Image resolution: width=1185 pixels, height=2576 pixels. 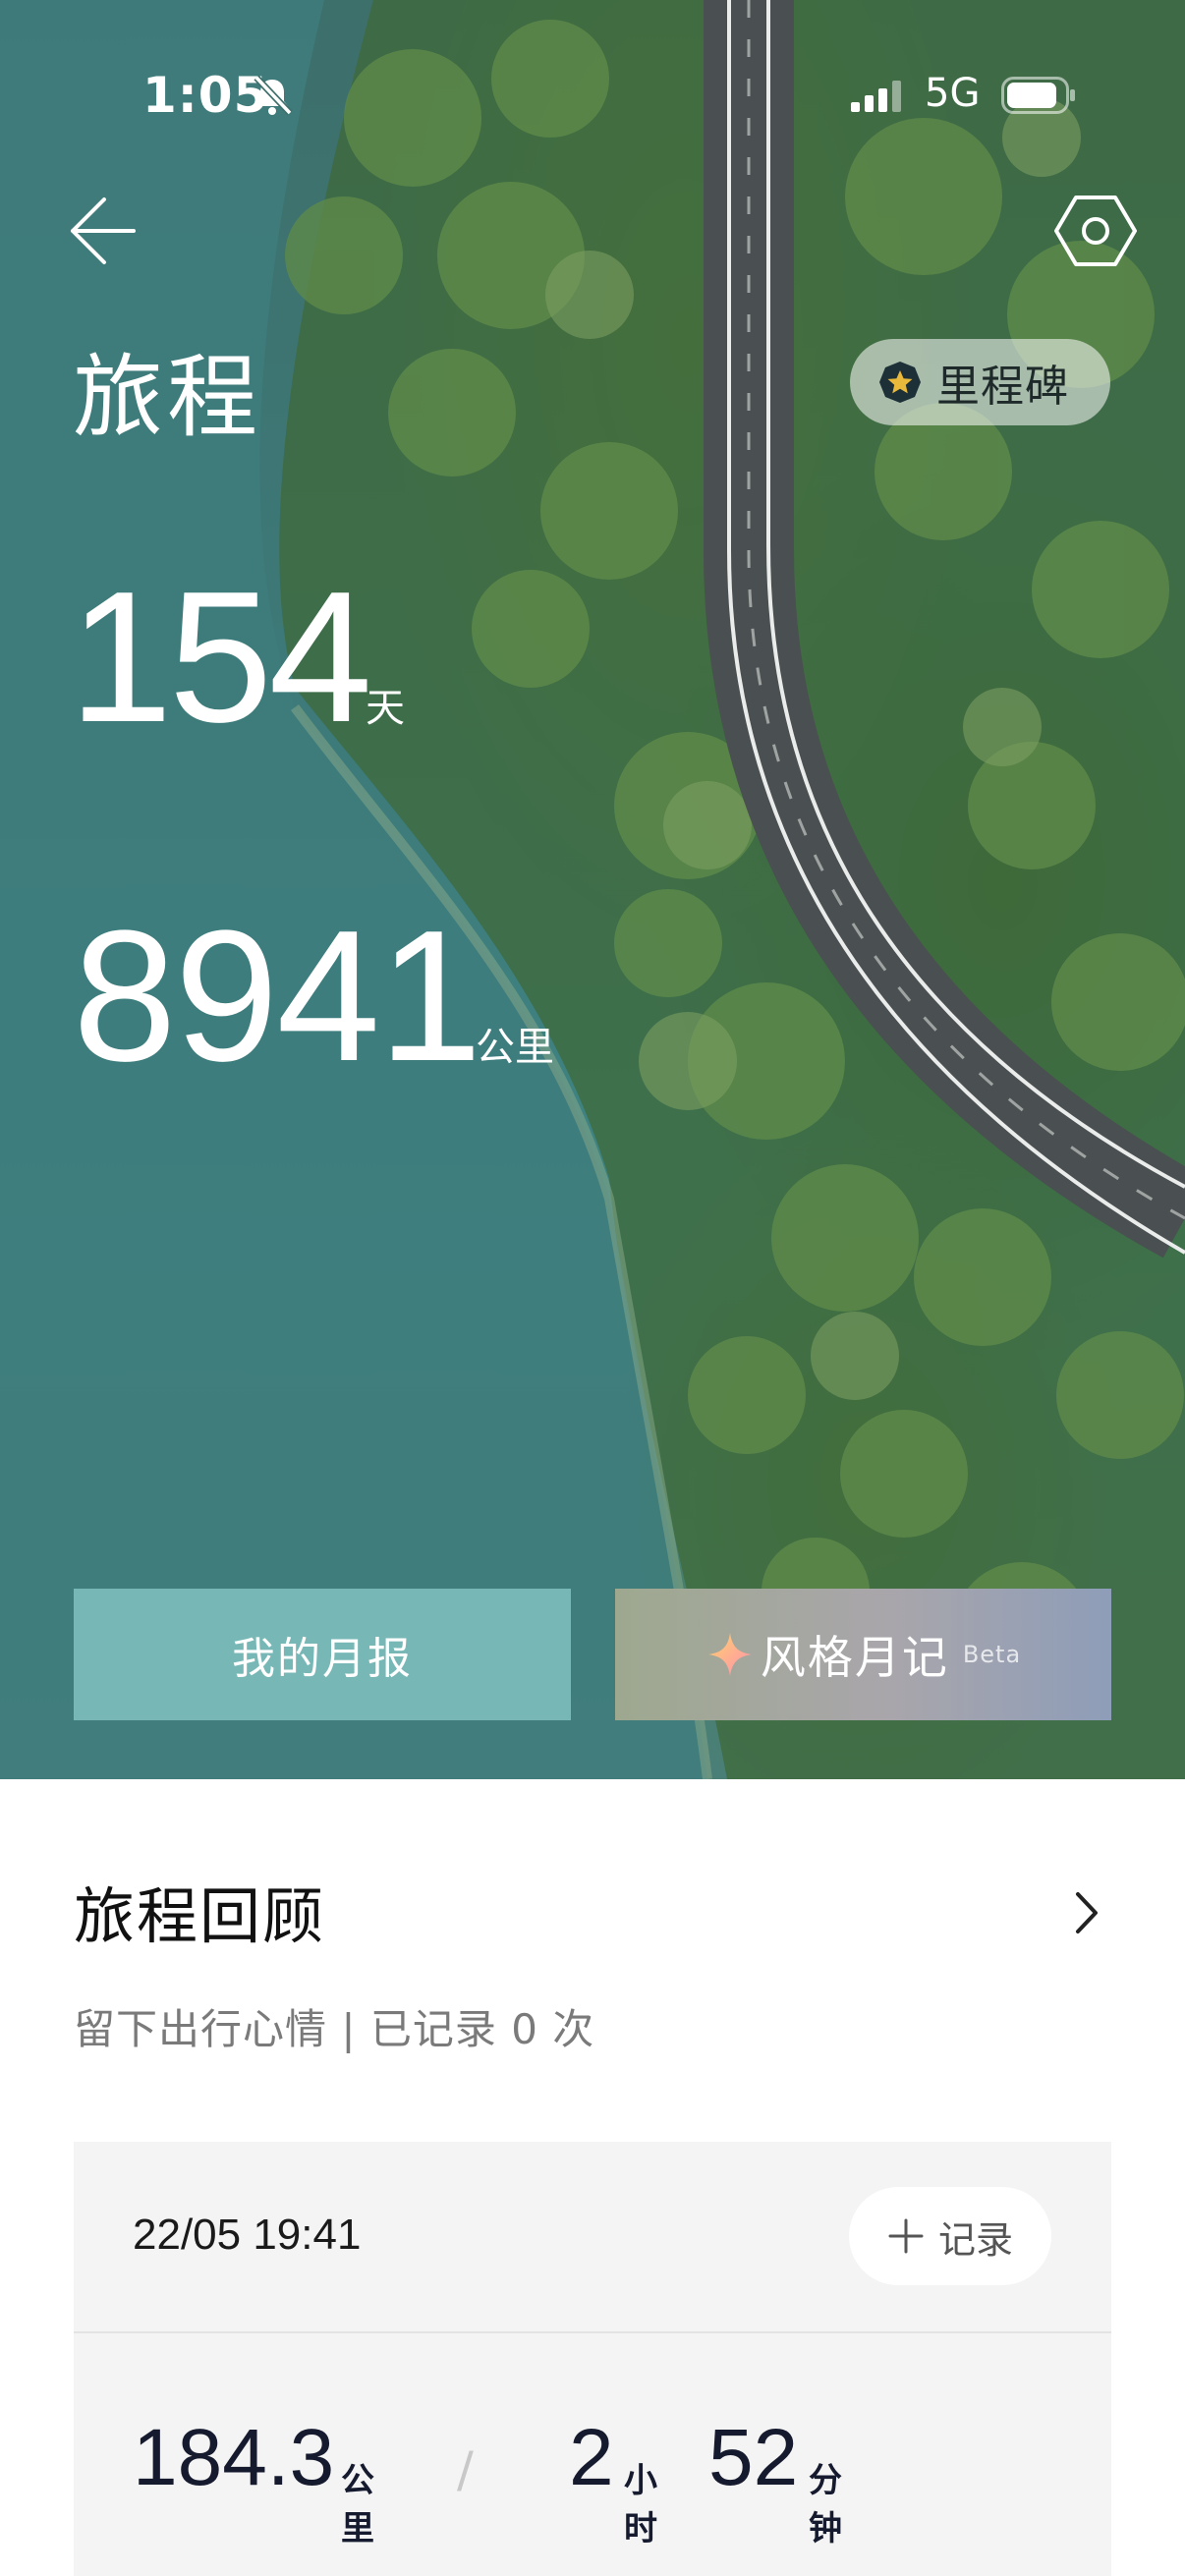 I want to click on trip-distance-unit: 公里, so click(x=357, y=2504).